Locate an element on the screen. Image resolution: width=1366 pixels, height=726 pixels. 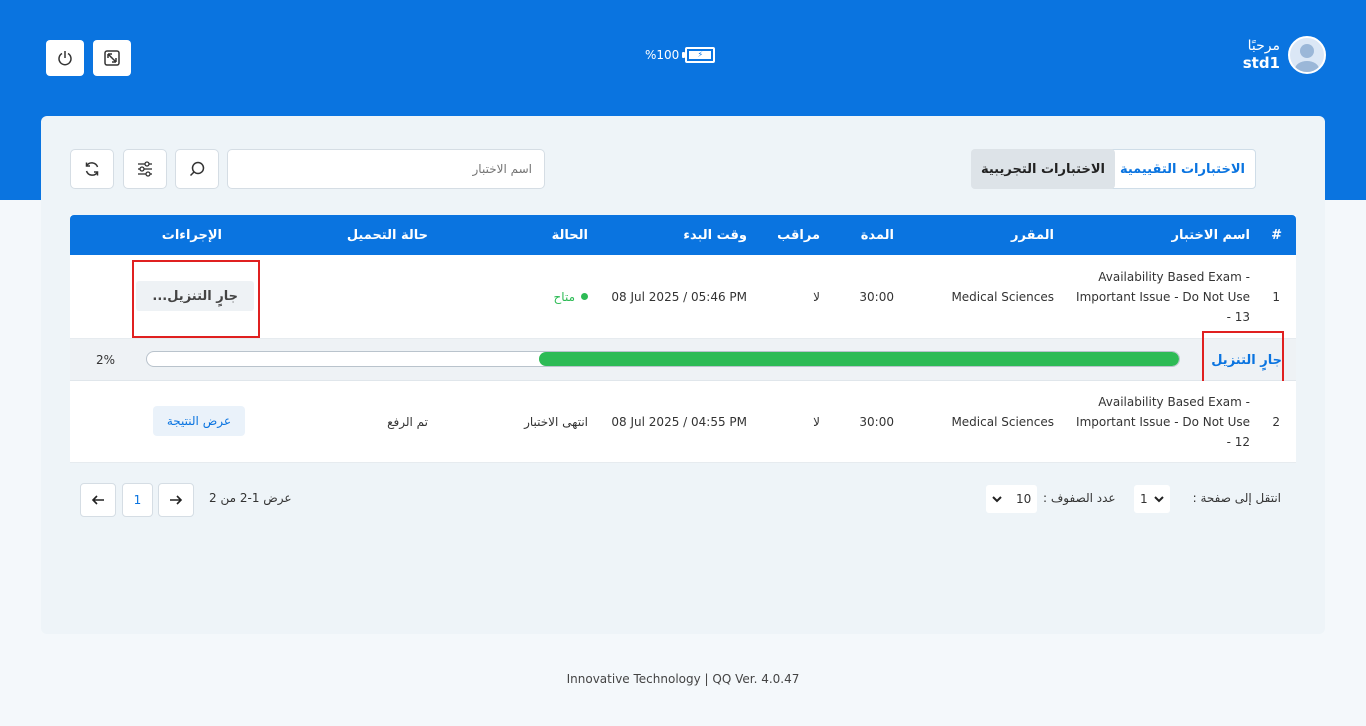
next-page-button is located at coordinates (176, 500).